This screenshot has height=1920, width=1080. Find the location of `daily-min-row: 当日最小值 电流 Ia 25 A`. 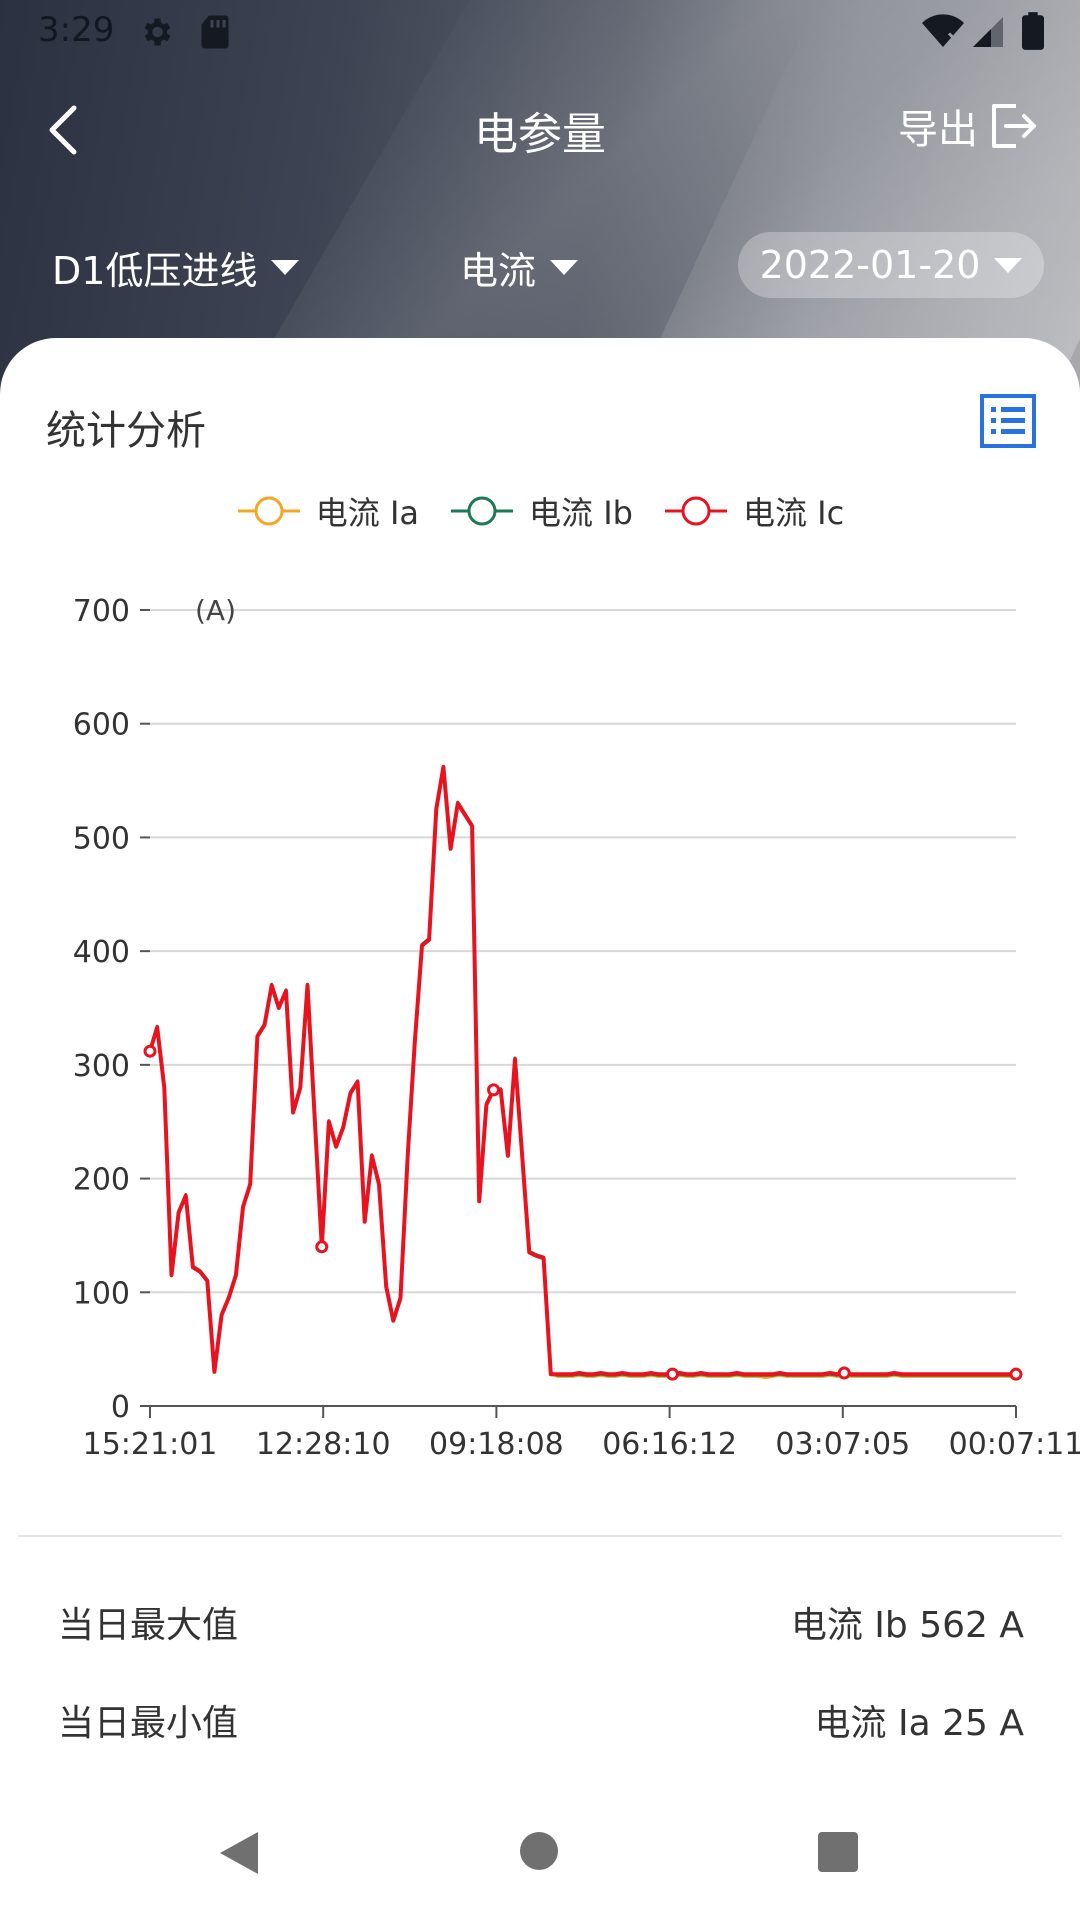

daily-min-row: 当日最小值 电流 Ia 25 A is located at coordinates (541, 1720).